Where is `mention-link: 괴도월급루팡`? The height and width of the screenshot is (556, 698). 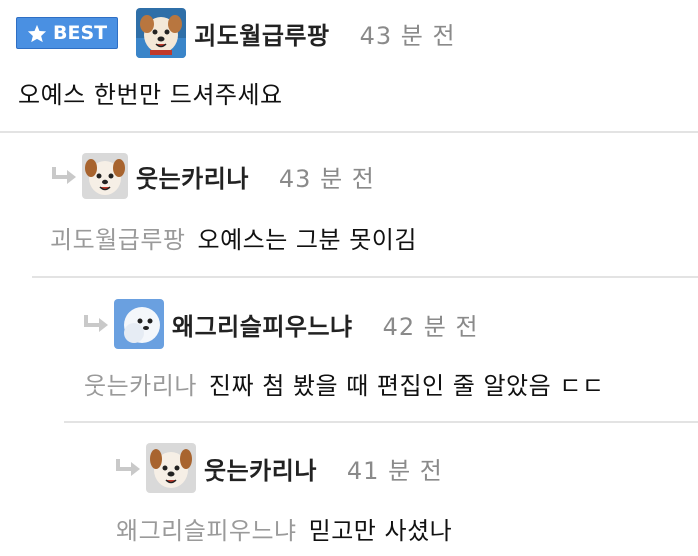 mention-link: 괴도월급루팡 is located at coordinates (117, 240).